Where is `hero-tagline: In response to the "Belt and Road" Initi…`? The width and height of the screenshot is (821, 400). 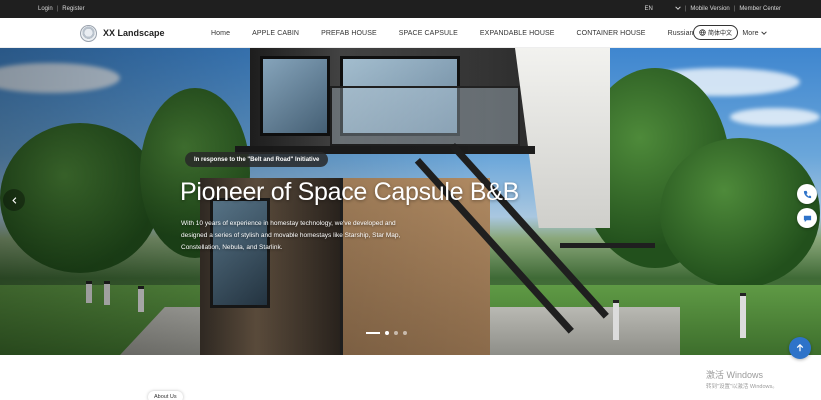
hero-tagline: In response to the "Belt and Road" Initi… is located at coordinates (257, 159).